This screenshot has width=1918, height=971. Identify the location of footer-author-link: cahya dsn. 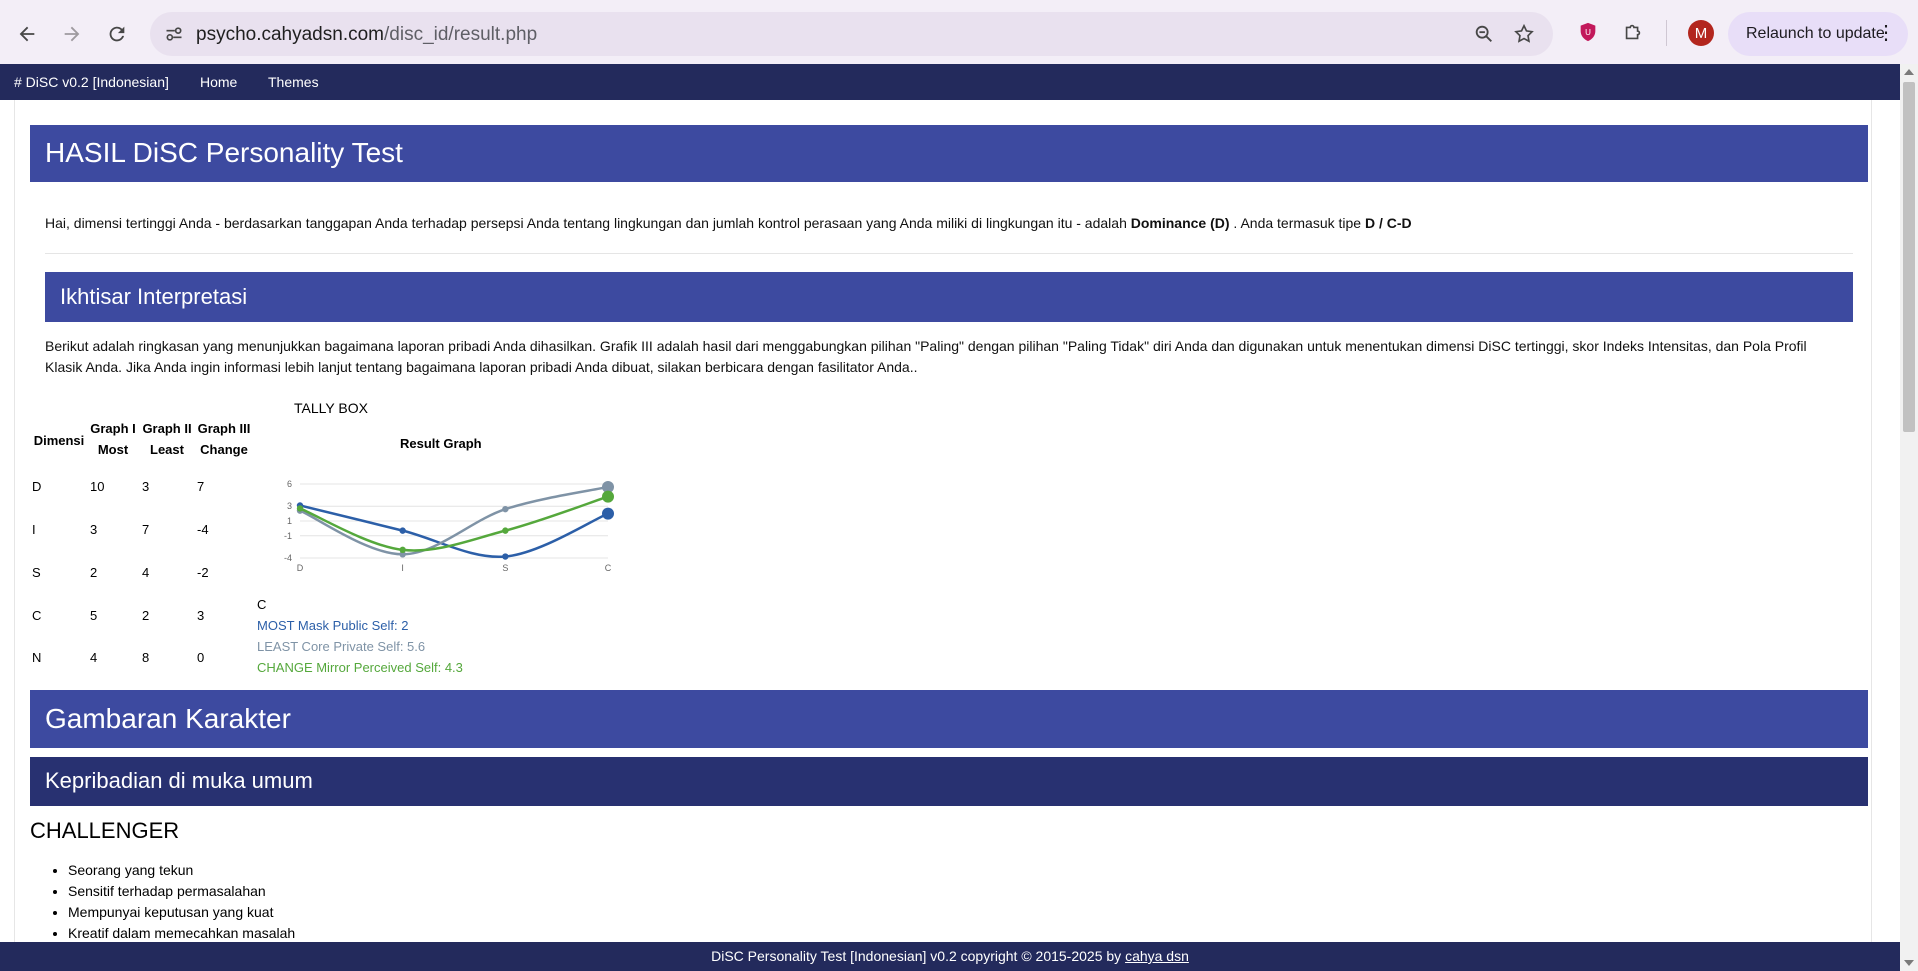
(1157, 956).